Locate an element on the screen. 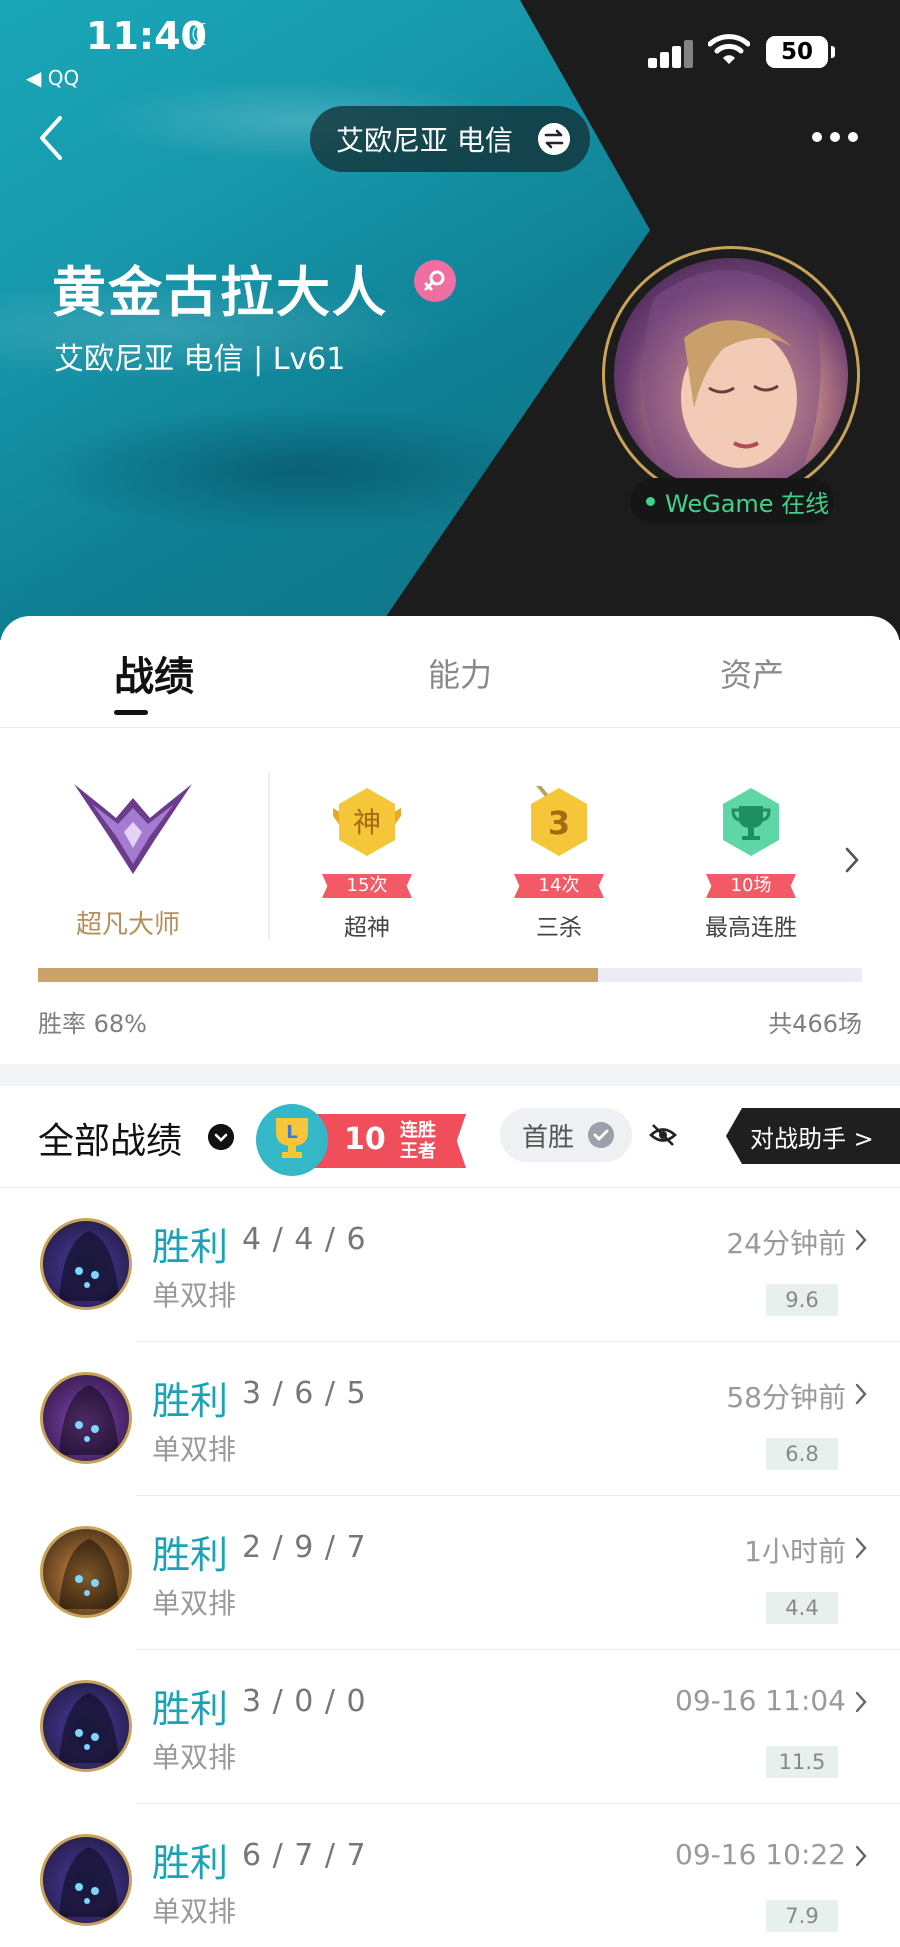  match-kda: 6 / 7 / 7 is located at coordinates (304, 1855).